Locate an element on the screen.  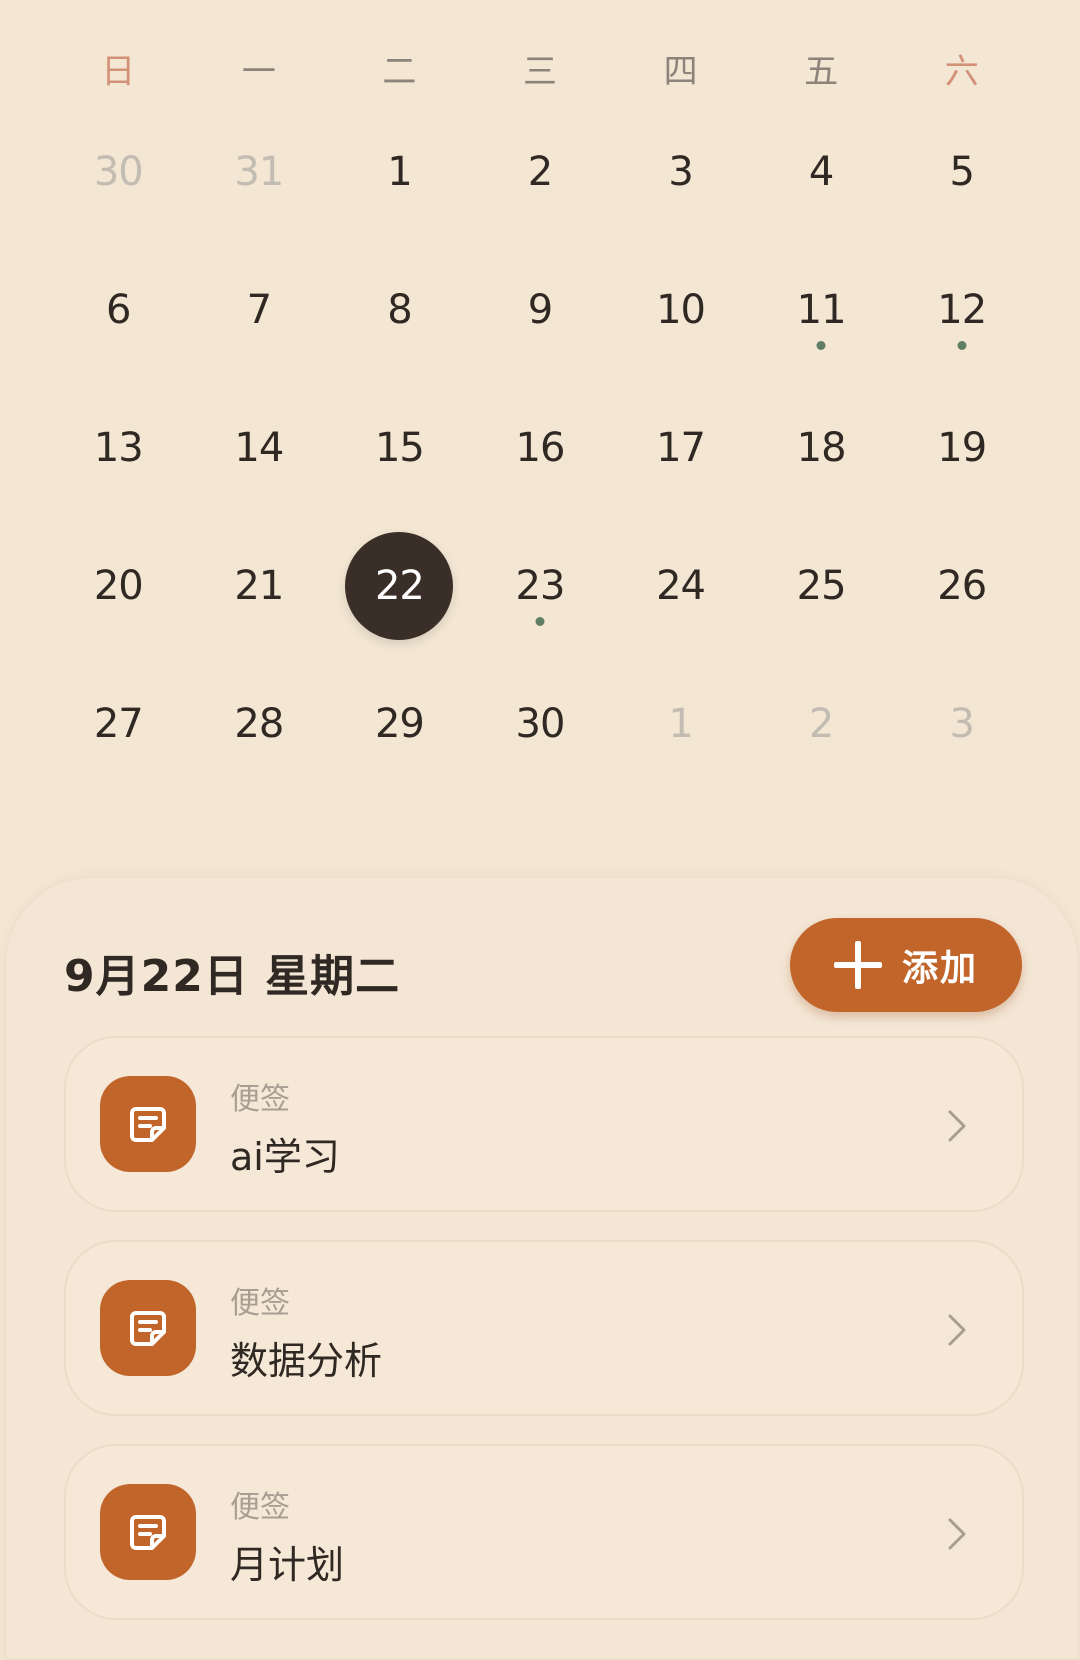
day-cell: 23 is located at coordinates (540, 586).